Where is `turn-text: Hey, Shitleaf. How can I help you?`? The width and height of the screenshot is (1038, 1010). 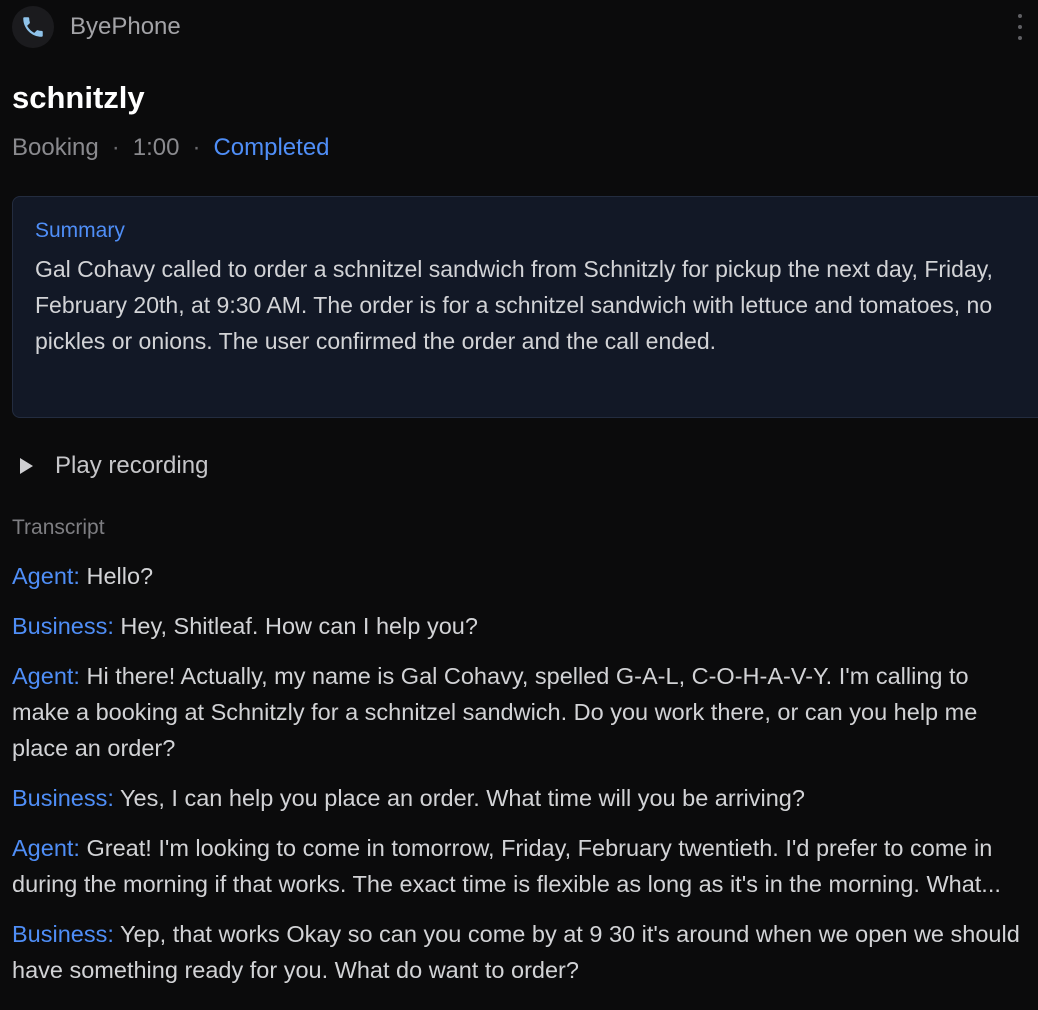
turn-text: Hey, Shitleaf. How can I help you? is located at coordinates (299, 626).